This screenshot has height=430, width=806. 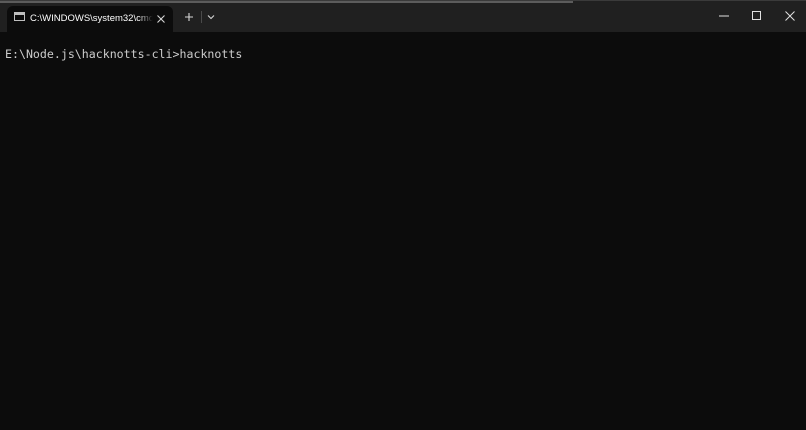 I want to click on title-bar: C:\WINDOWS\system32\cmd.exe, so click(x=403, y=16).